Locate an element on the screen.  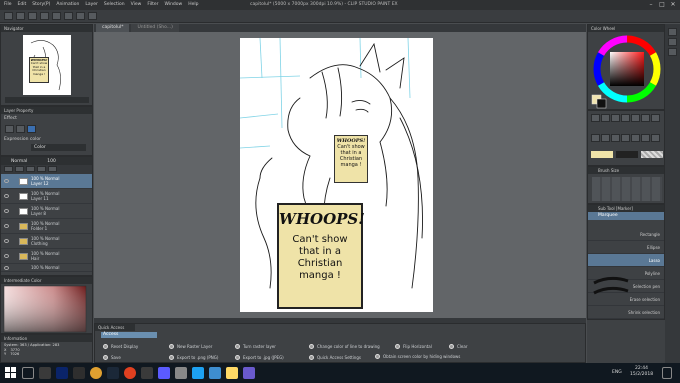
main-color-chip is located at coordinates (602, 154).